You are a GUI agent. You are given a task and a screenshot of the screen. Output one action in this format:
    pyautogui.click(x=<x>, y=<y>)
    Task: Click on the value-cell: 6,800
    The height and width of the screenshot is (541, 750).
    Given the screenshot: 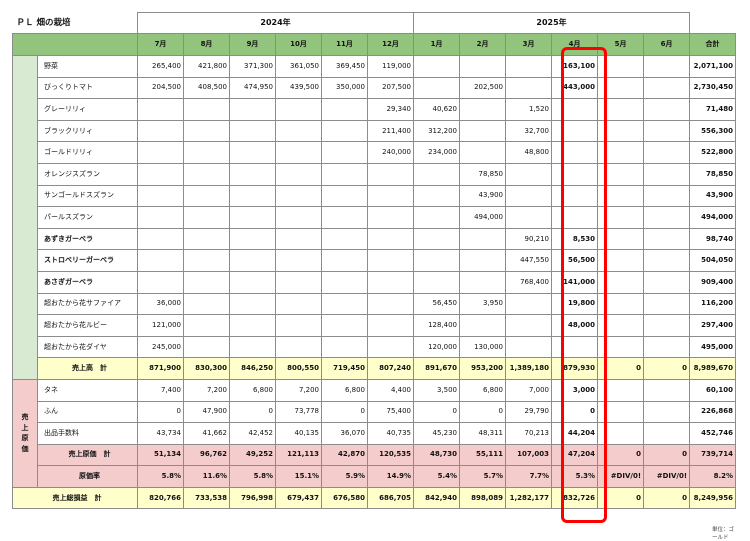 What is the action you would take?
    pyautogui.click(x=252, y=390)
    